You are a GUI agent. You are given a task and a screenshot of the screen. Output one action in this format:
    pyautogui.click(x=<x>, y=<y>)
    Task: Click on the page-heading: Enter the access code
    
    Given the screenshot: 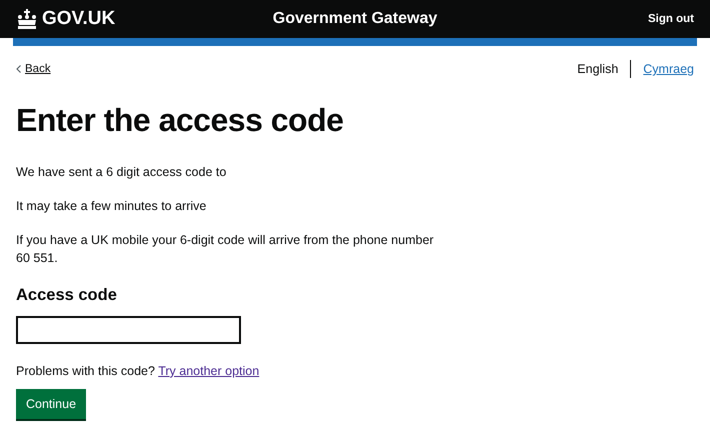 What is the action you would take?
    pyautogui.click(x=180, y=120)
    